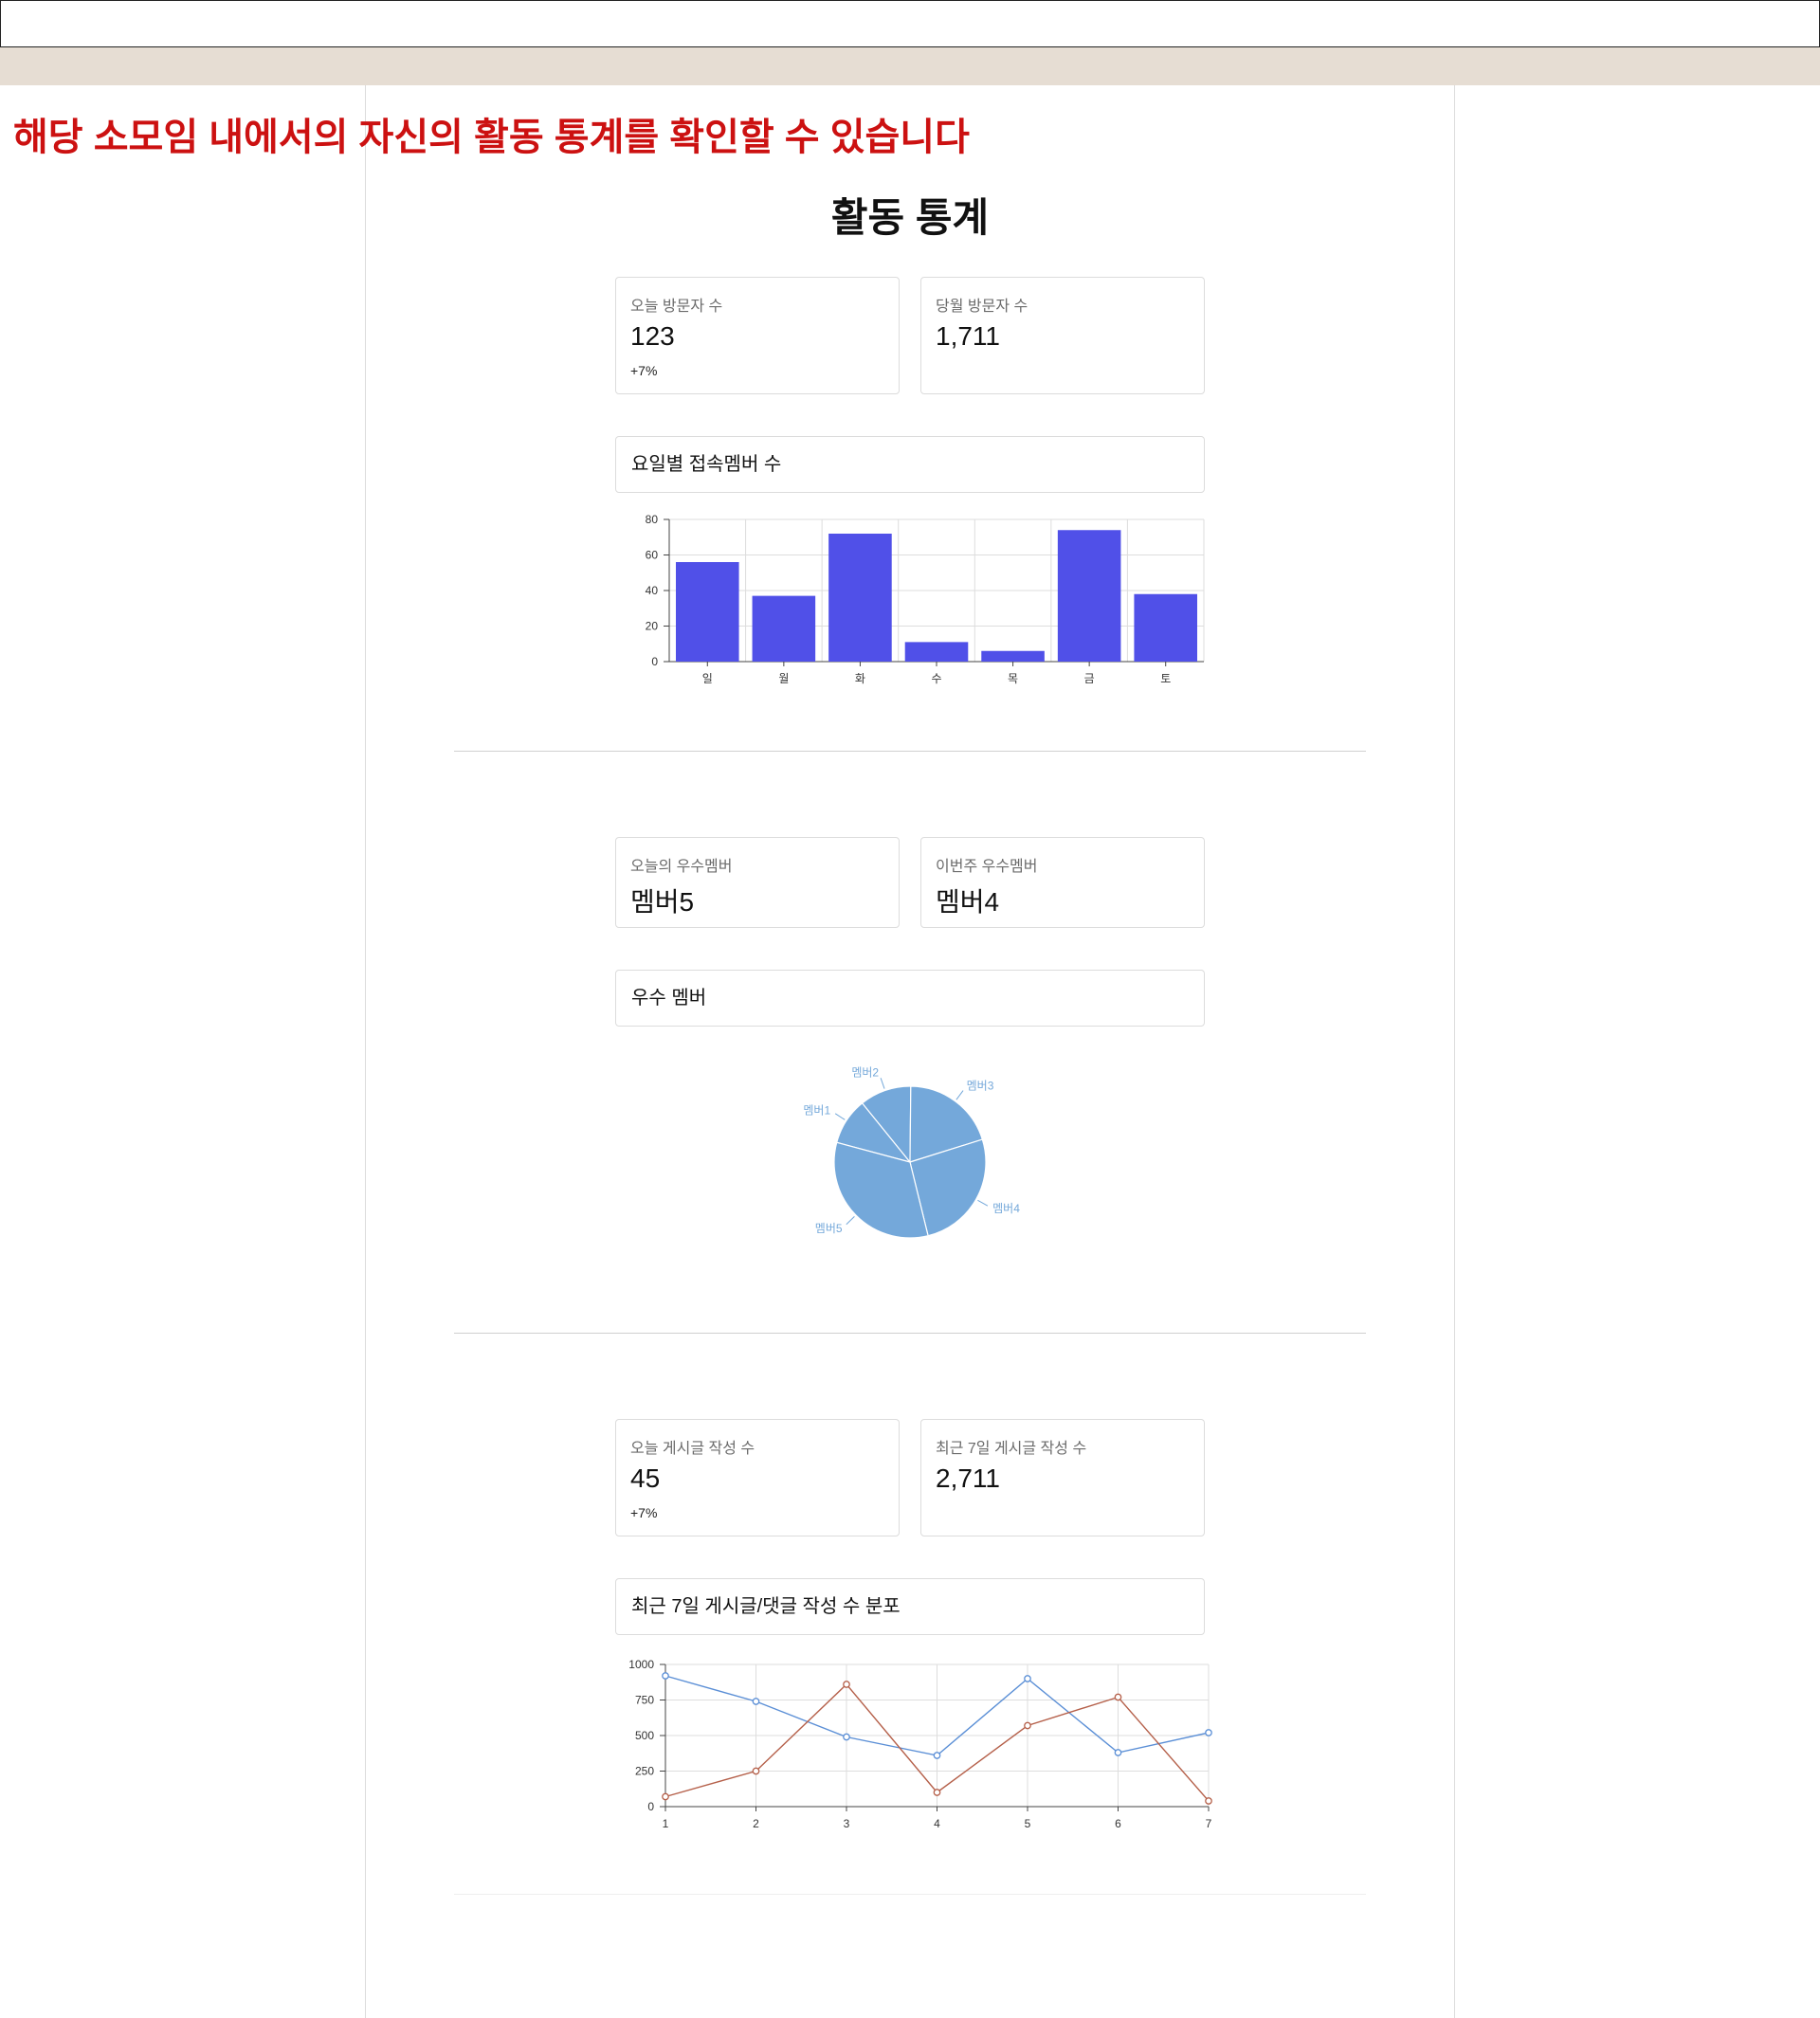 This screenshot has height=2018, width=1820. Describe the element at coordinates (757, 336) in the screenshot. I see `today-visitors-card: 오늘 방문자 수 123 +7%` at that location.